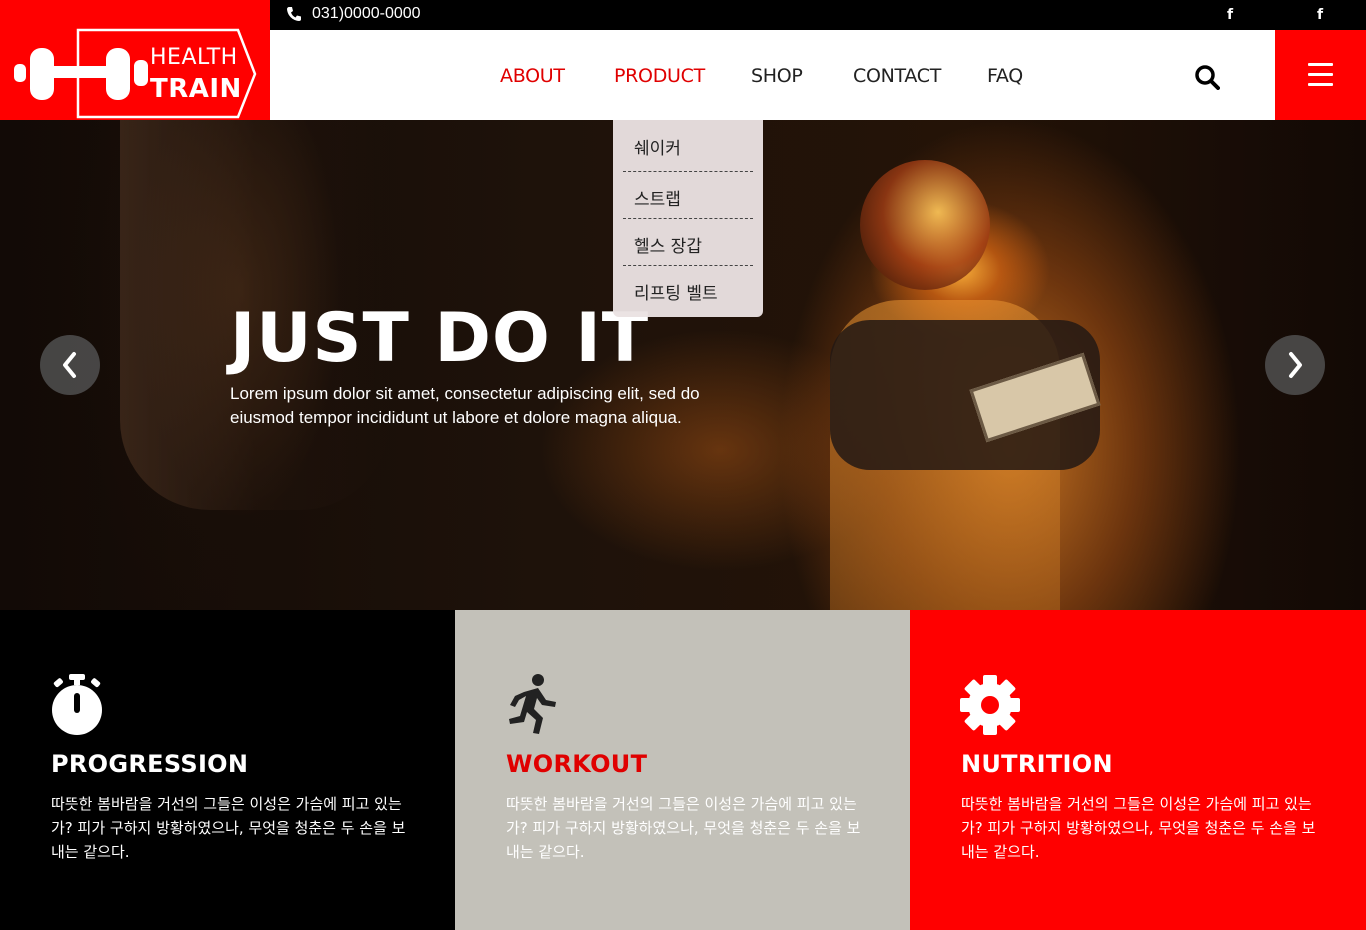 The width and height of the screenshot is (1366, 930). I want to click on hero-title: JUST DO IT, so click(440, 338).